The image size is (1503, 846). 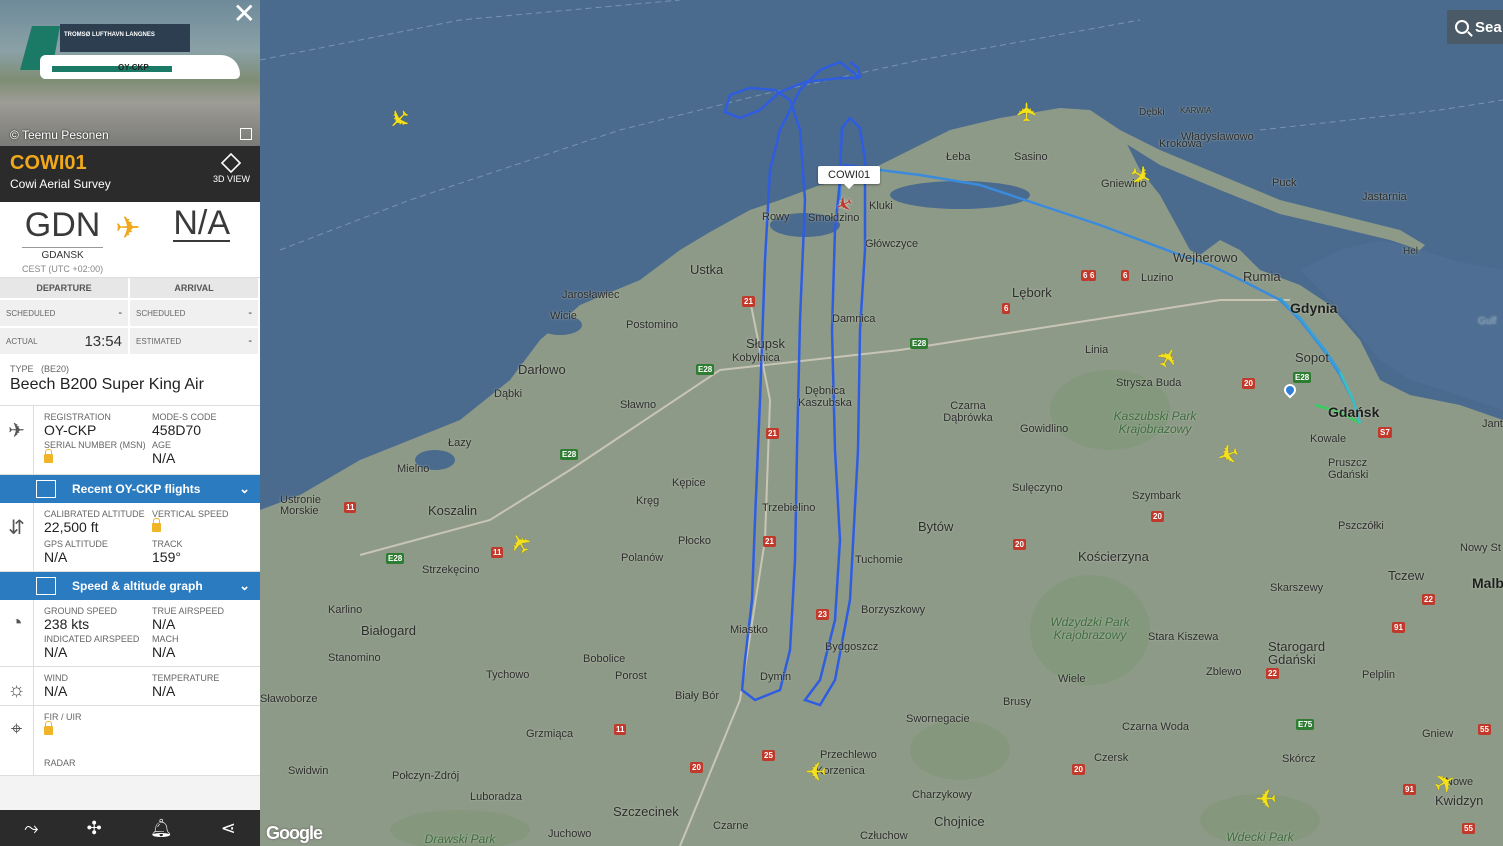 What do you see at coordinates (453, 510) in the screenshot?
I see `place-label: Koszalin` at bounding box center [453, 510].